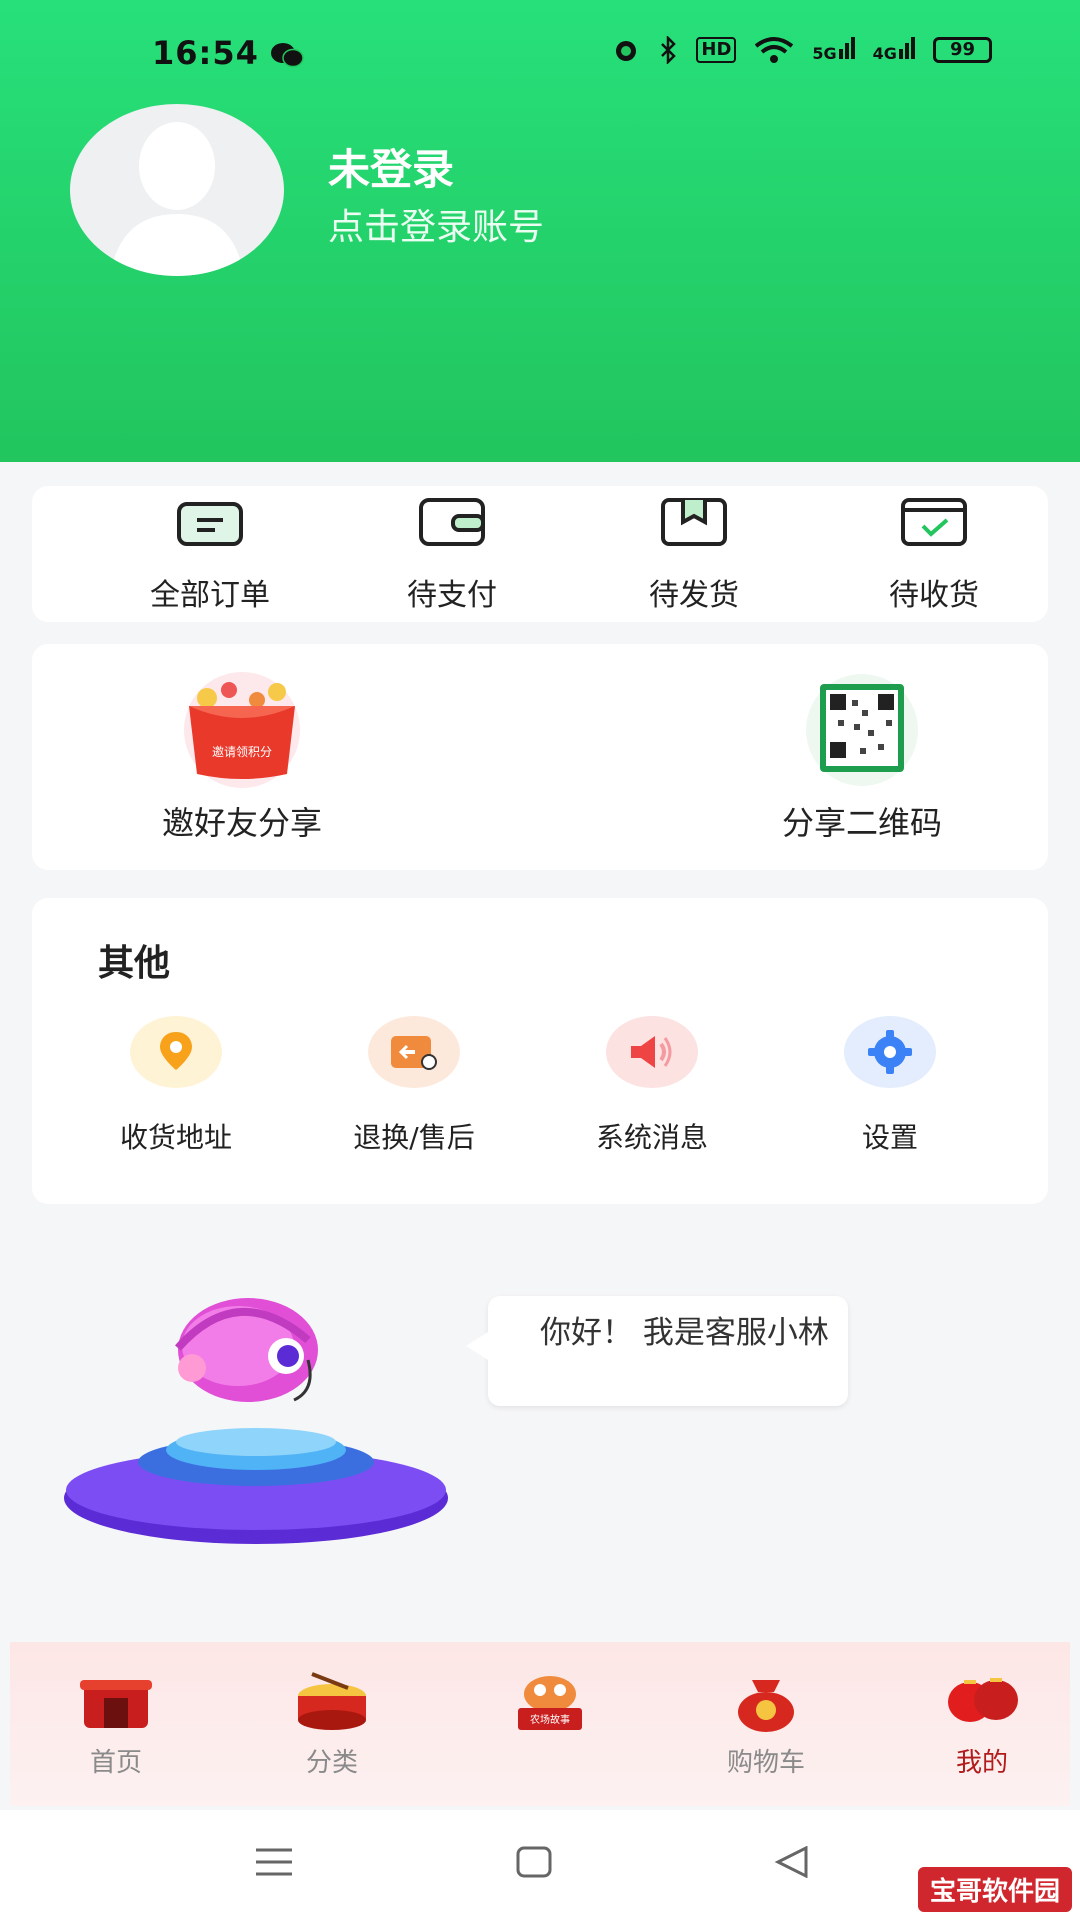 The image size is (1080, 1920). What do you see at coordinates (626, 51) in the screenshot?
I see `alarm-icon` at bounding box center [626, 51].